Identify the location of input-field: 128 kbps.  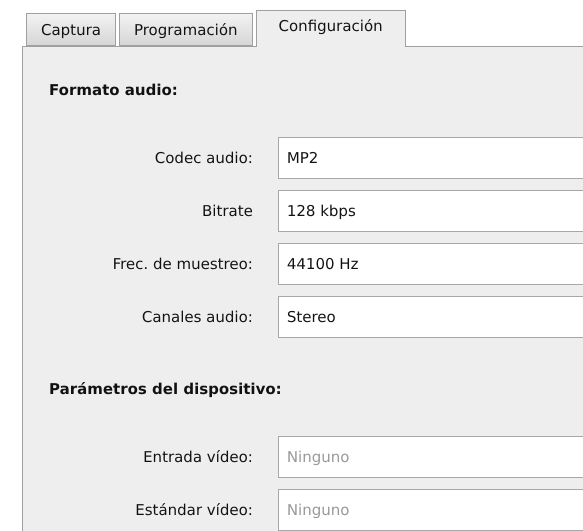
(430, 211).